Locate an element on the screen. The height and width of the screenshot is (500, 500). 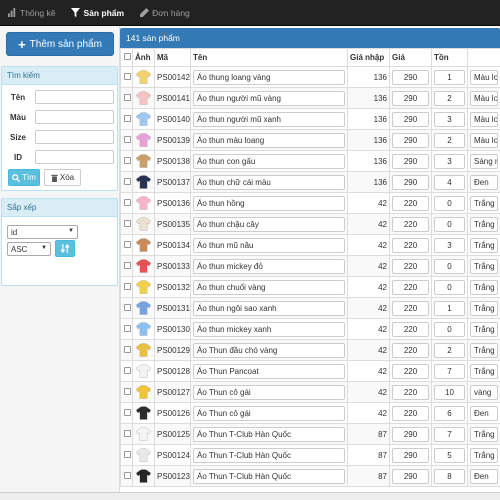
product-name-input: Áo thun ngôi sao xanh is located at coordinates (269, 308).